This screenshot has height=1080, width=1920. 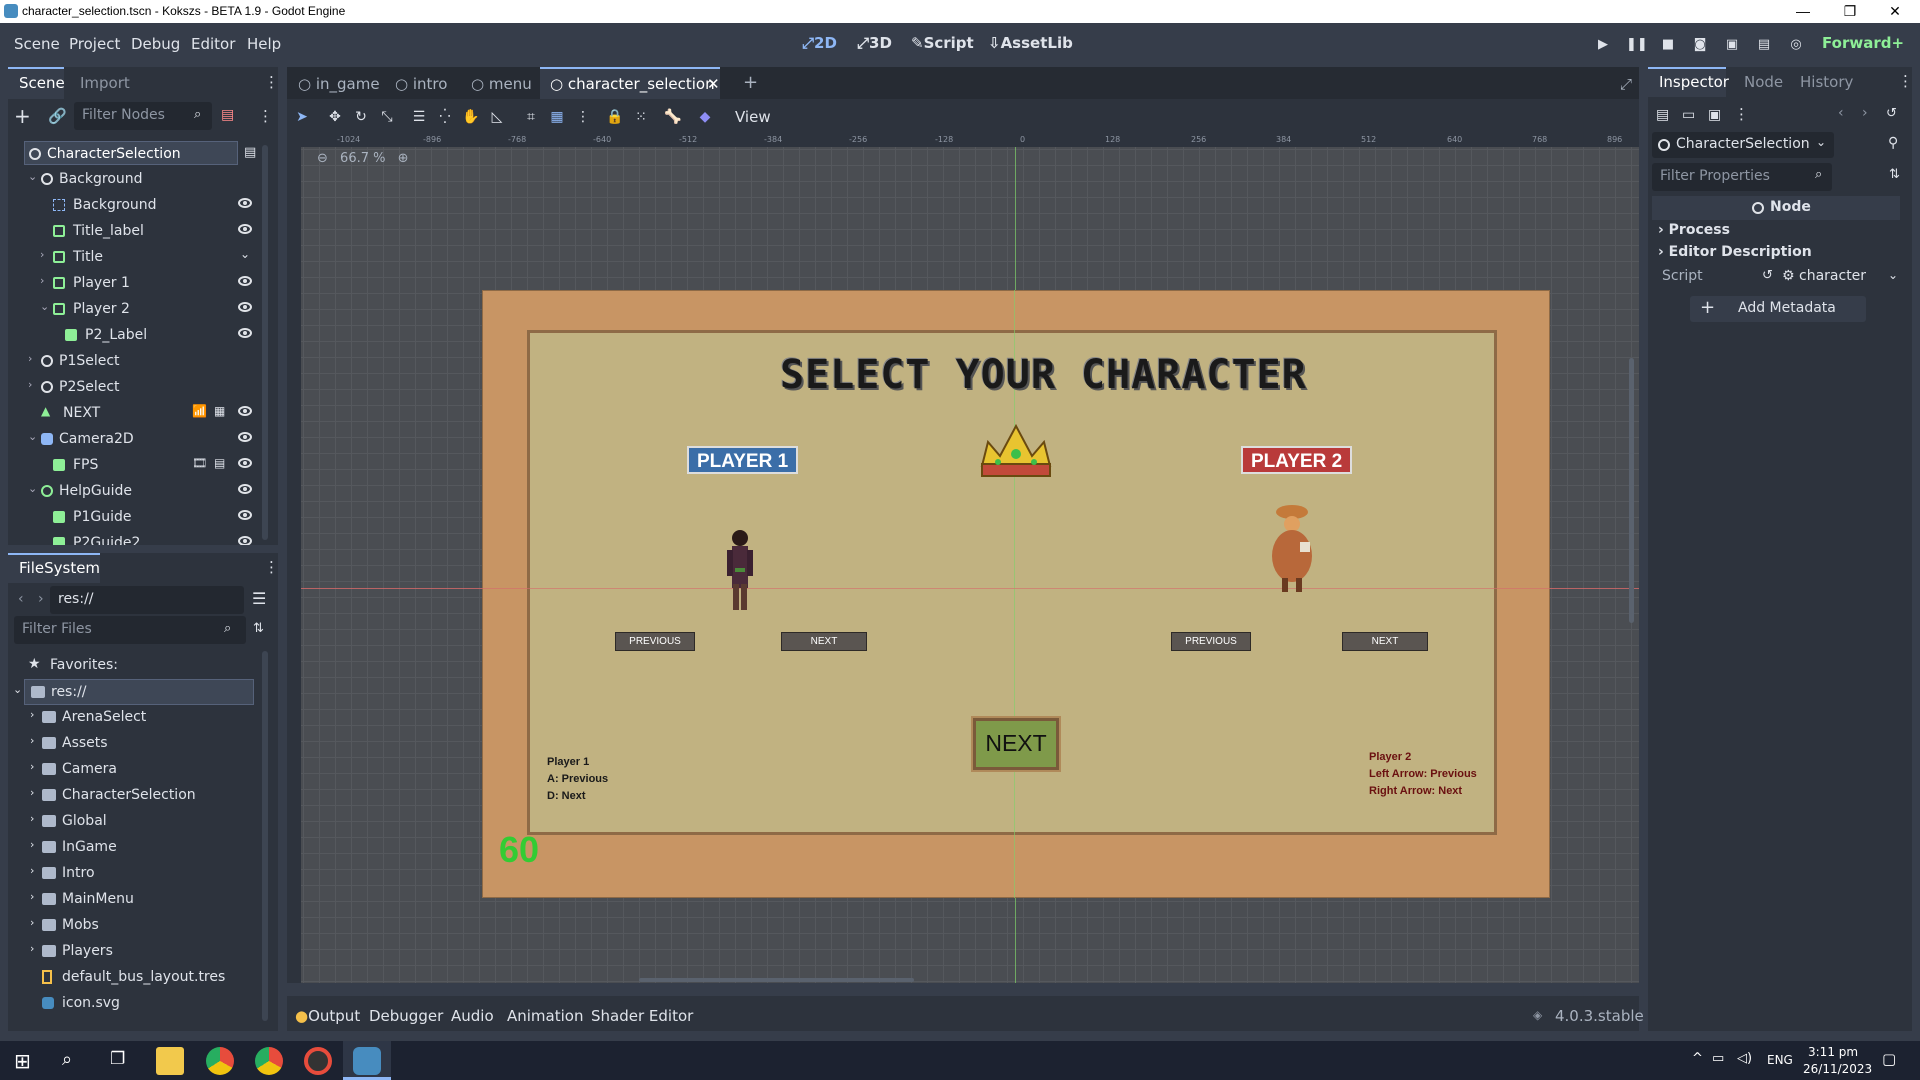 What do you see at coordinates (1637, 45) in the screenshot?
I see `pause-icon: ❚❚` at bounding box center [1637, 45].